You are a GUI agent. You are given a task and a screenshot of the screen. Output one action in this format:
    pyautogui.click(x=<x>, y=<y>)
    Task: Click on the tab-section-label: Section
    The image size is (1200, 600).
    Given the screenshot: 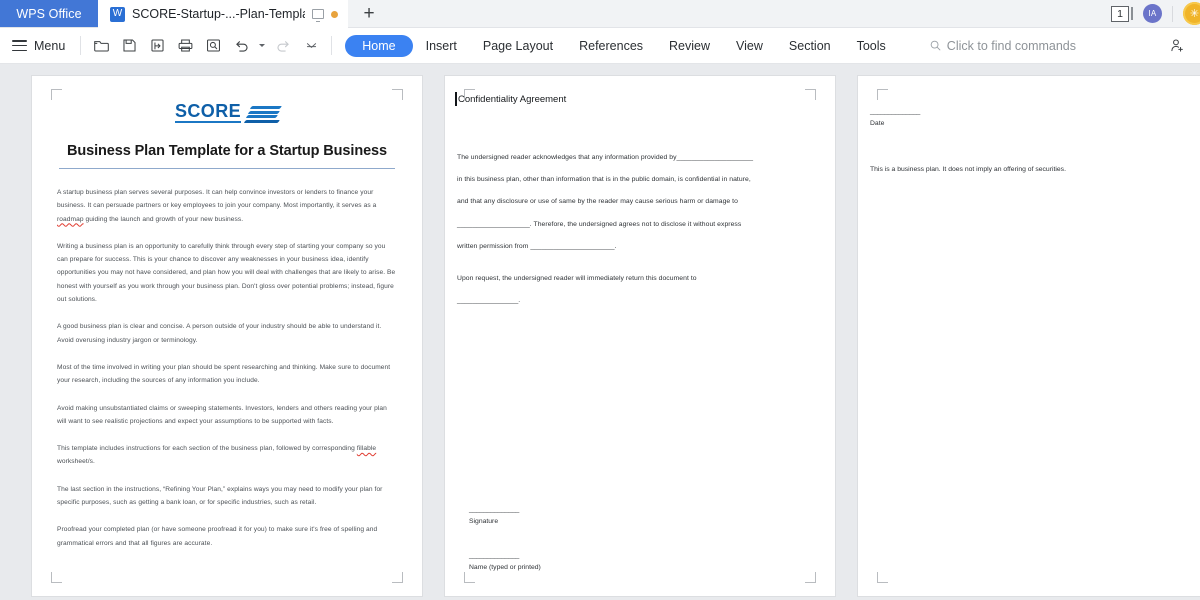 What is the action you would take?
    pyautogui.click(x=809, y=45)
    